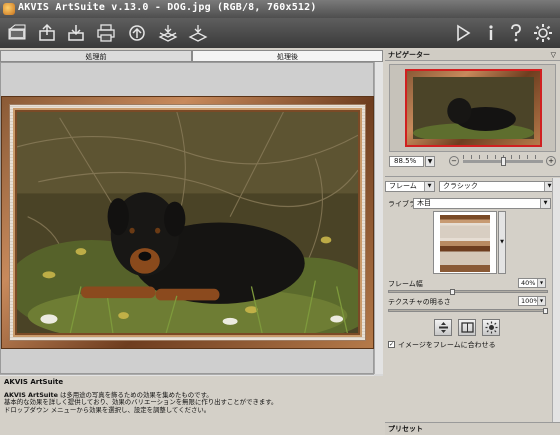 This screenshot has height=435, width=560. Describe the element at coordinates (406, 161) in the screenshot. I see `zoom-field: 88.5%` at that location.